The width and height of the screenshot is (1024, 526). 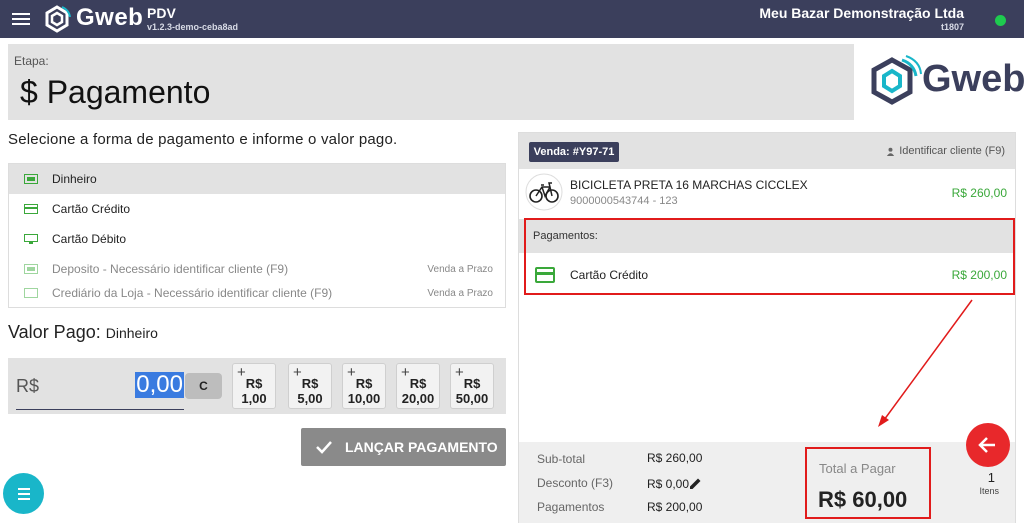 What do you see at coordinates (624, 201) in the screenshot?
I see `item-code: 9000000543744 - 123` at bounding box center [624, 201].